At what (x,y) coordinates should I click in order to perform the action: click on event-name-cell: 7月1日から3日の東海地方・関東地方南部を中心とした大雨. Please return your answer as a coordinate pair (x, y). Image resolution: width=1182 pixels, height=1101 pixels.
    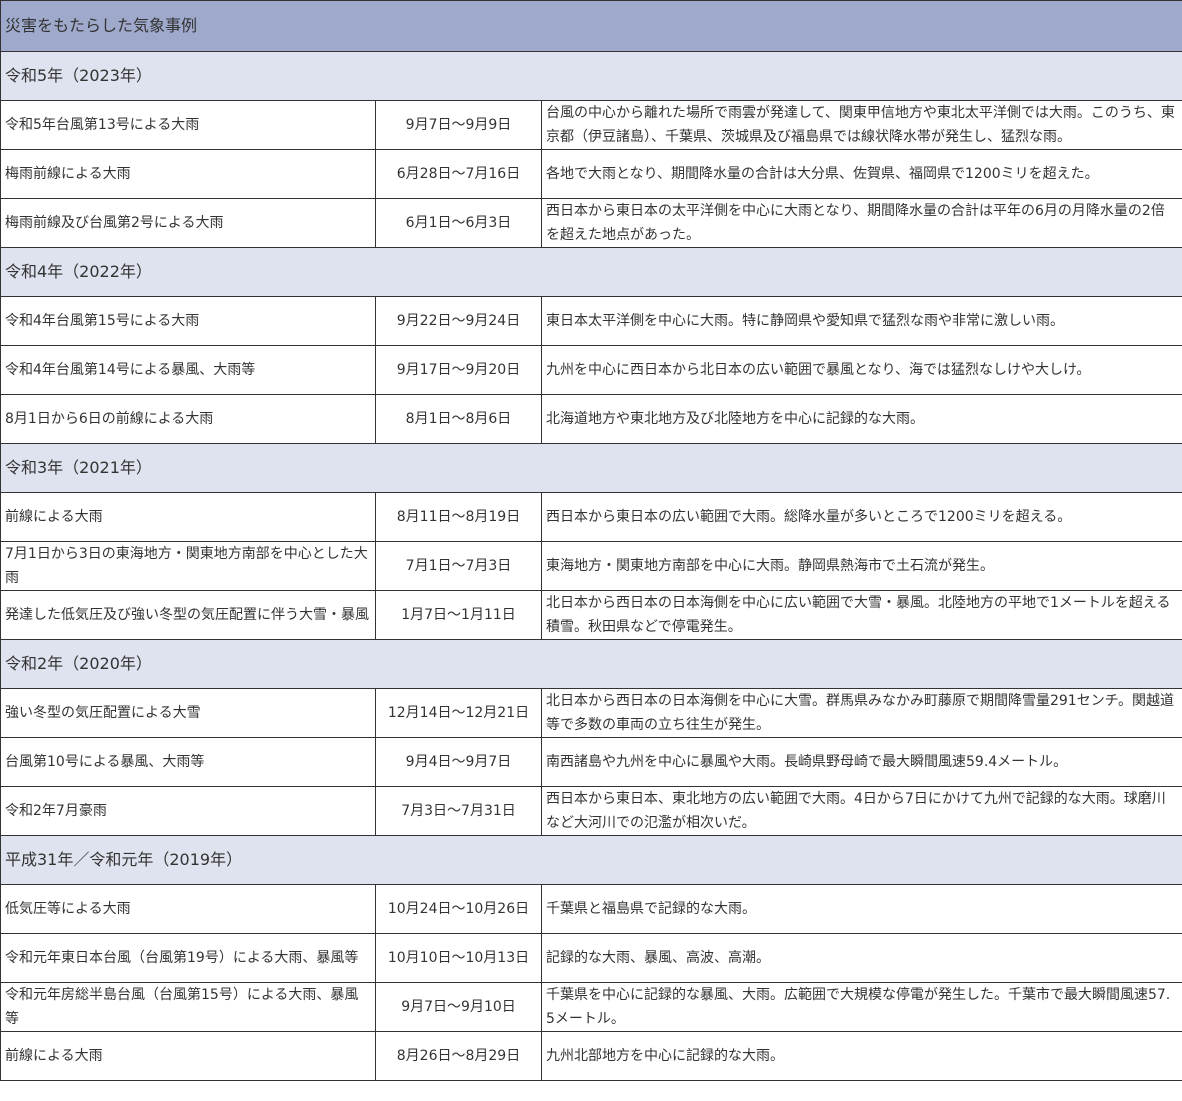
    Looking at the image, I should click on (188, 566).